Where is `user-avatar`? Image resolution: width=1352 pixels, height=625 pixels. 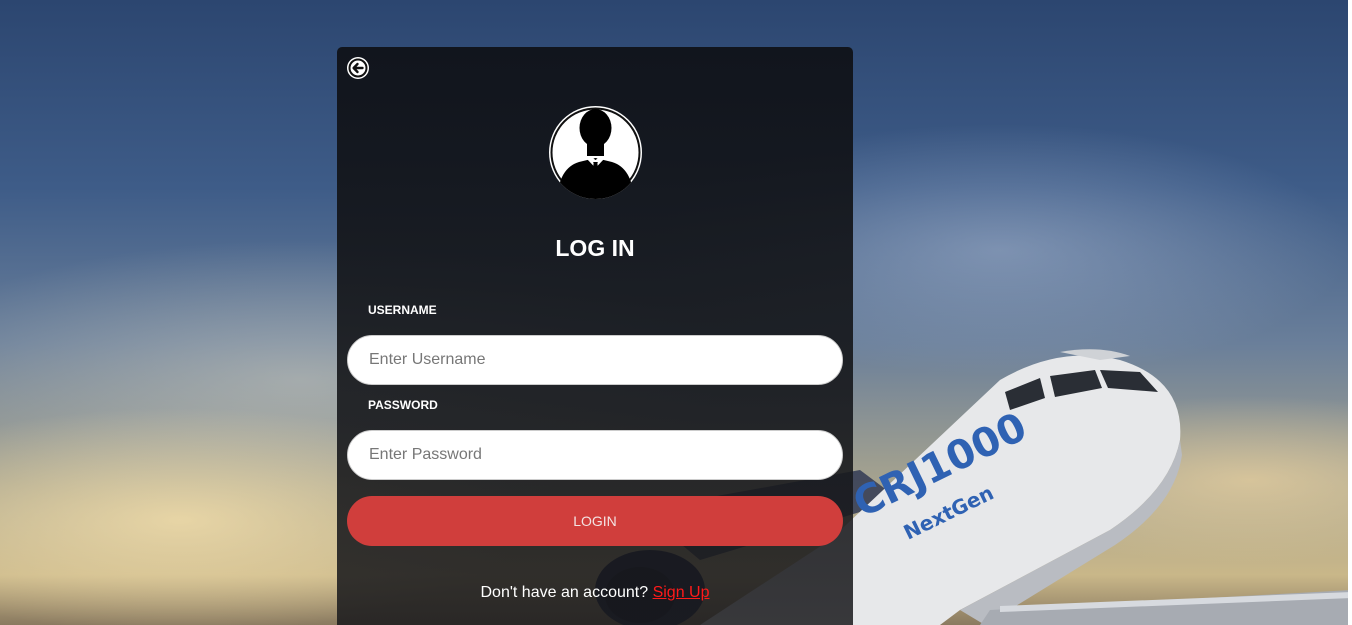 user-avatar is located at coordinates (595, 152).